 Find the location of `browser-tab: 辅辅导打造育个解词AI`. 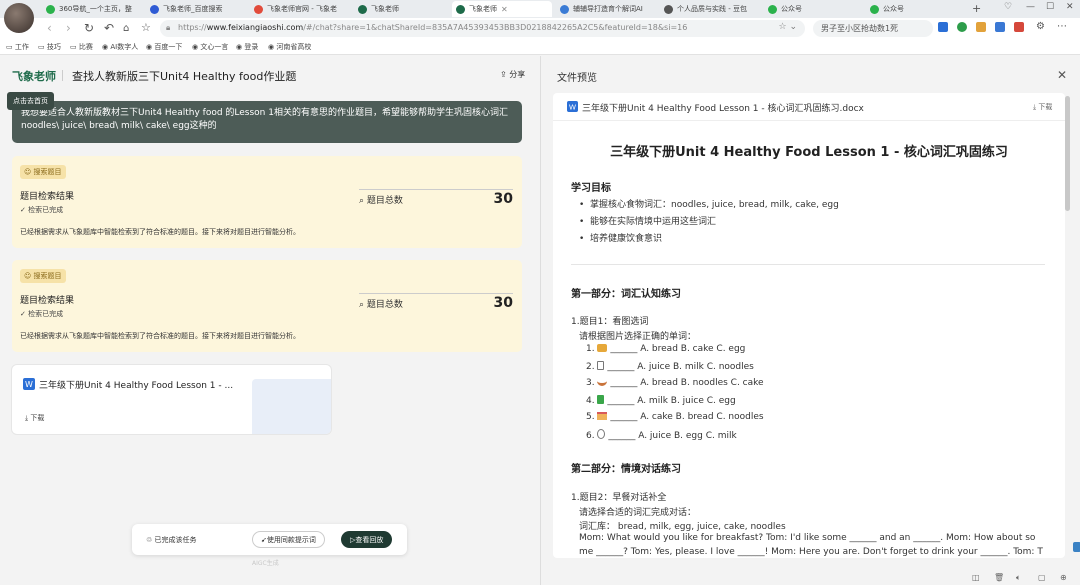

browser-tab: 辅辅导打造育个解词AI is located at coordinates (606, 9).